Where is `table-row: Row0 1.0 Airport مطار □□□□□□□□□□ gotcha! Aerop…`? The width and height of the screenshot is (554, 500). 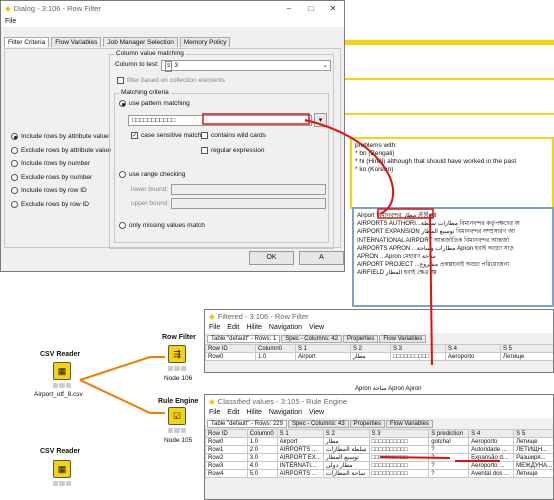 table-row: Row0 1.0 Airport مطار □□□□□□□□□□ gotcha! Aerop… is located at coordinates (379, 441).